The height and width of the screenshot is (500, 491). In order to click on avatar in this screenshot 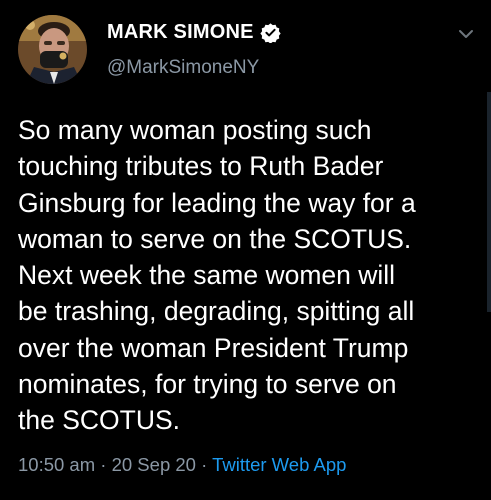, I will do `click(52, 49)`.